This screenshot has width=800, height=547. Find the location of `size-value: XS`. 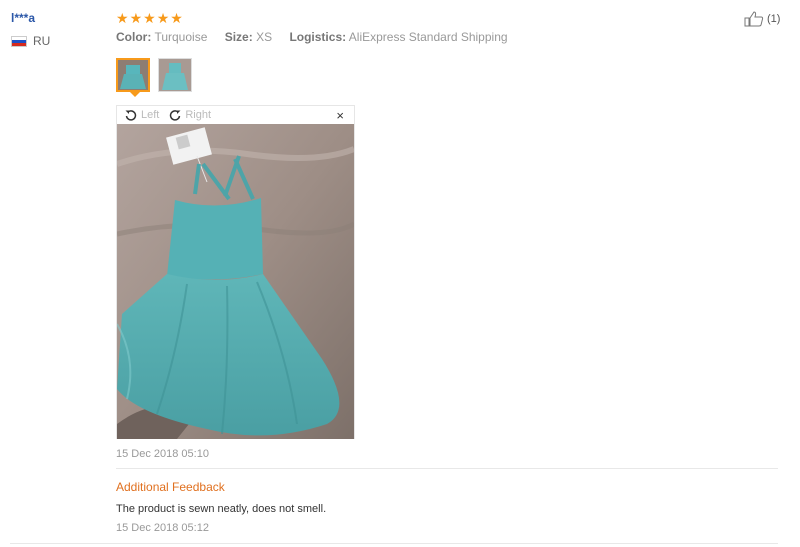

size-value: XS is located at coordinates (264, 37).